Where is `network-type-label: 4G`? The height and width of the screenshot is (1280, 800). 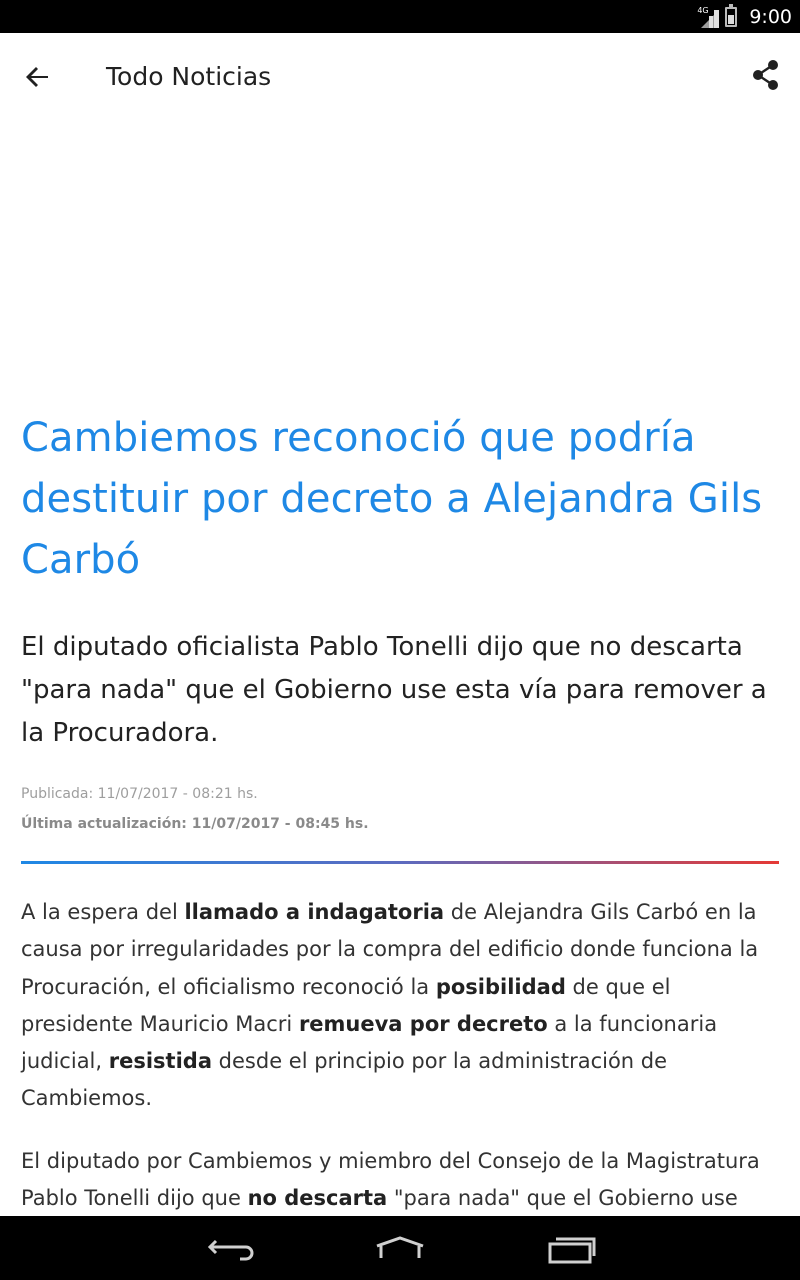
network-type-label: 4G is located at coordinates (703, 10).